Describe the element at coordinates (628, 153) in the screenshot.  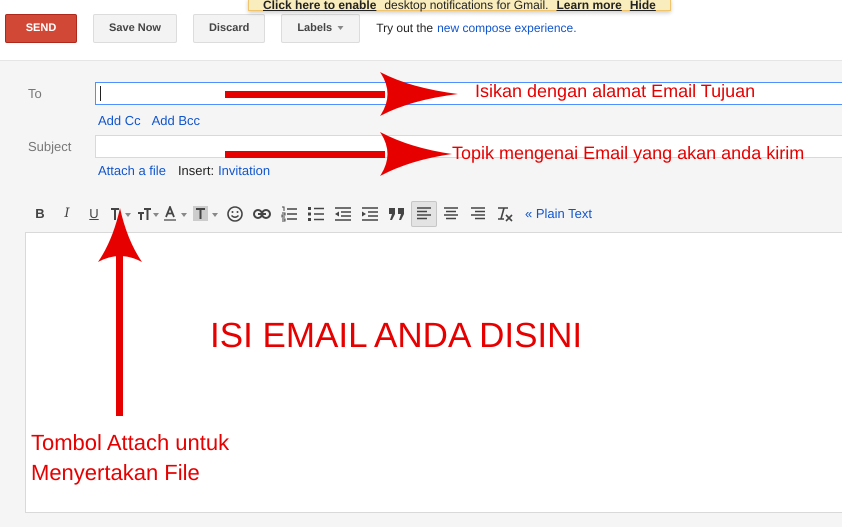
I see `annotation-text: Topik mengenai Email yang akan anda kirim` at that location.